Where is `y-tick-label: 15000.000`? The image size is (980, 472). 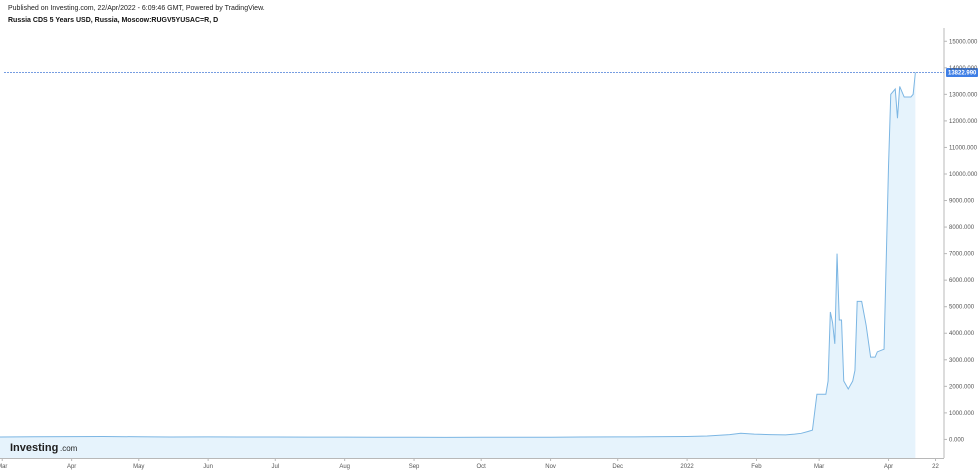
y-tick-label: 15000.000 is located at coordinates (963, 42).